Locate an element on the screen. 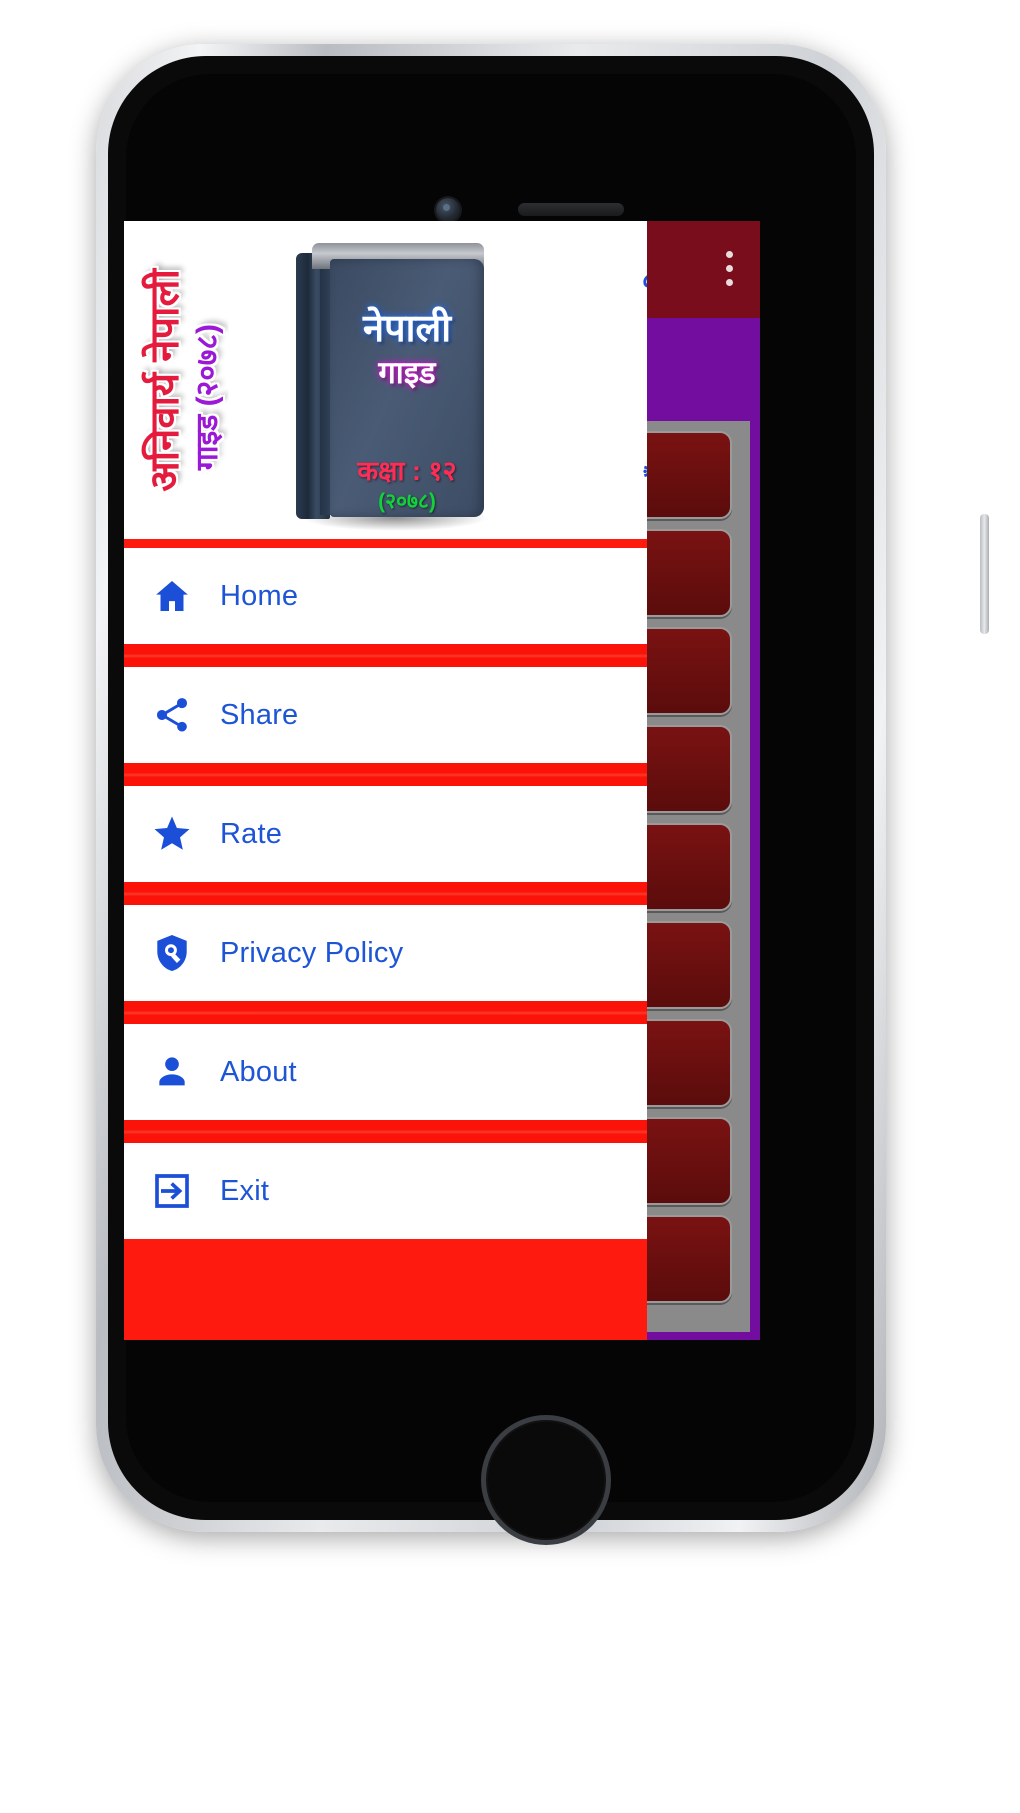 The height and width of the screenshot is (1813, 1020). drawer-item-share: Share is located at coordinates (385, 715).